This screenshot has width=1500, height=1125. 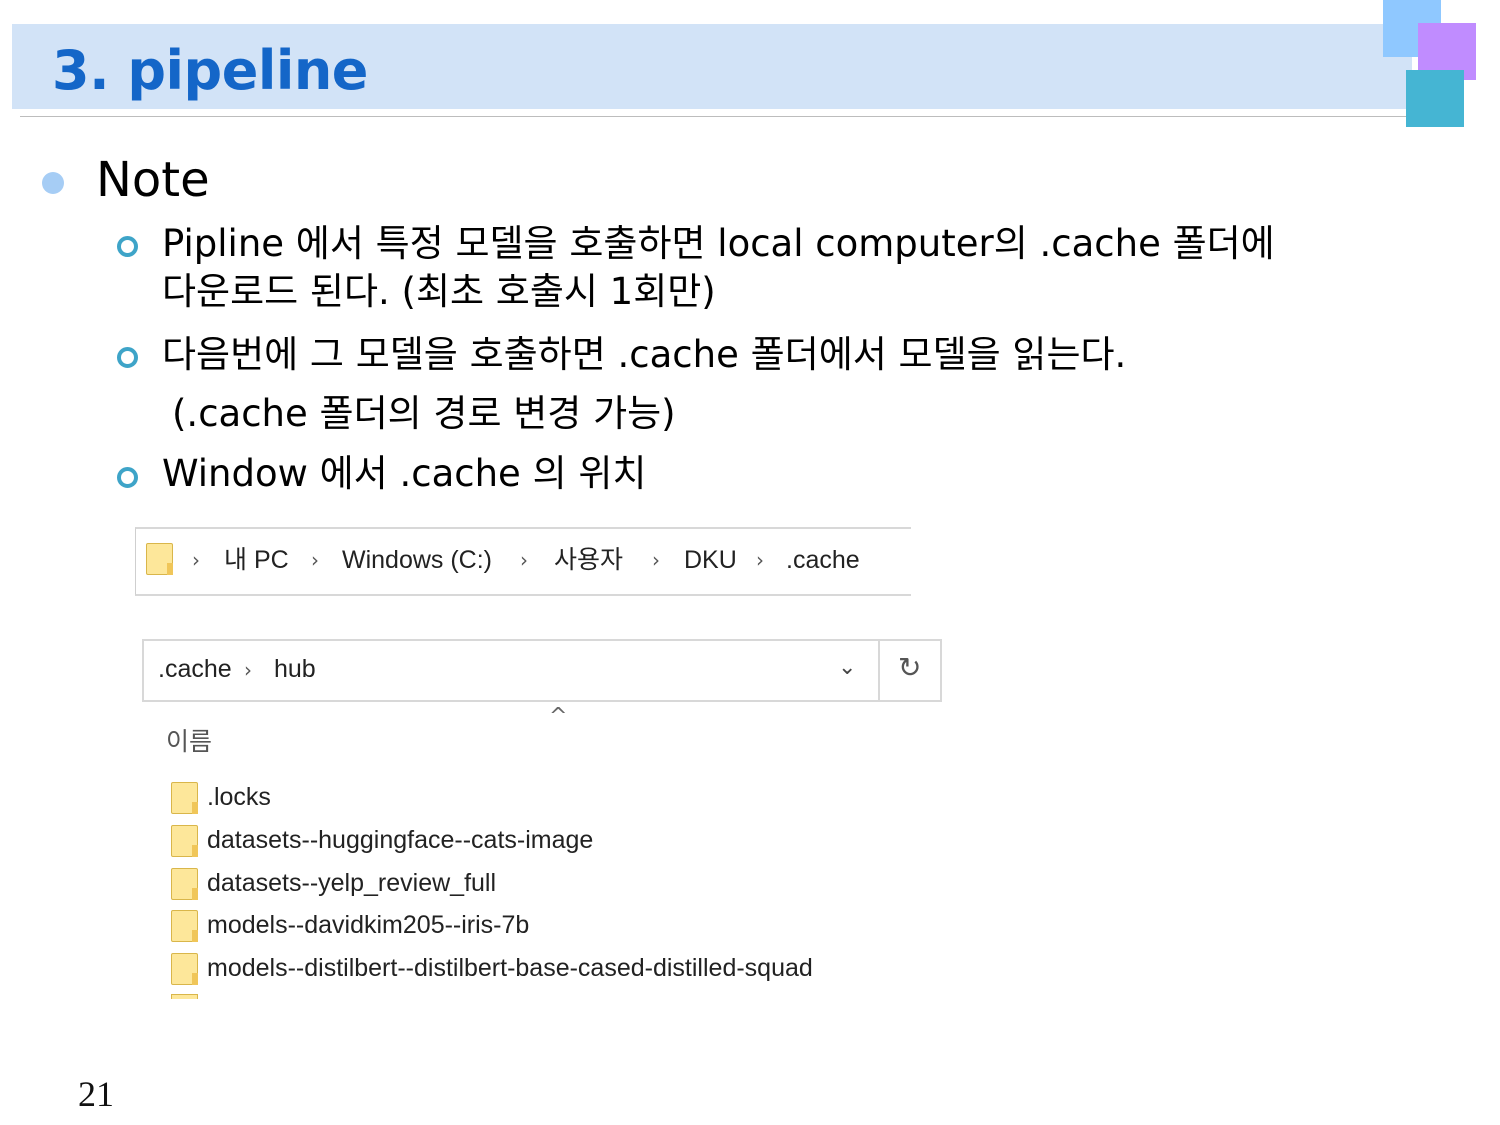 I want to click on sort-caret-icon: ^, so click(x=558, y=716).